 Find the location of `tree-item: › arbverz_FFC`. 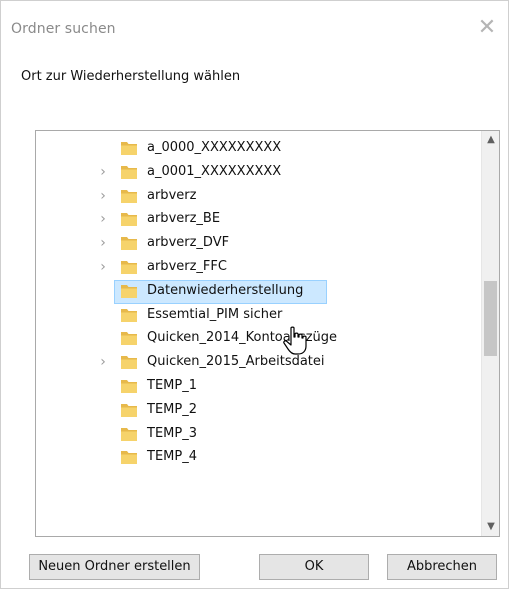

tree-item: › arbverz_FFC is located at coordinates (258, 268).